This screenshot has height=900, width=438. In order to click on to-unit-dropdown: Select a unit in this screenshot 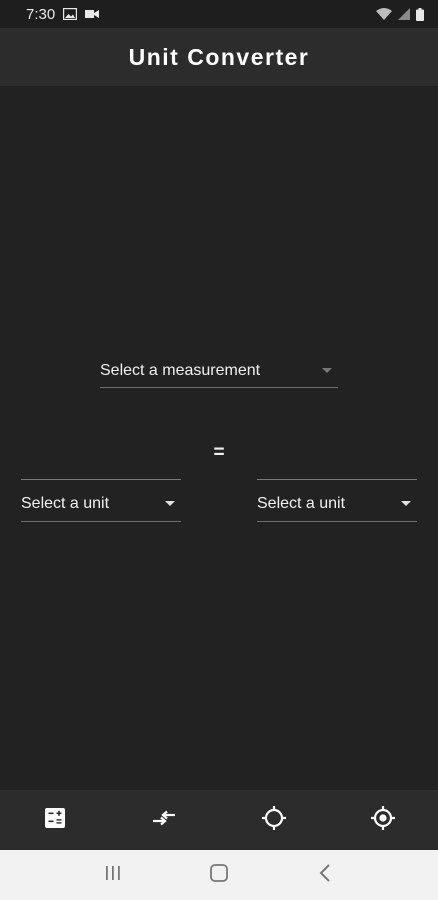, I will do `click(337, 504)`.